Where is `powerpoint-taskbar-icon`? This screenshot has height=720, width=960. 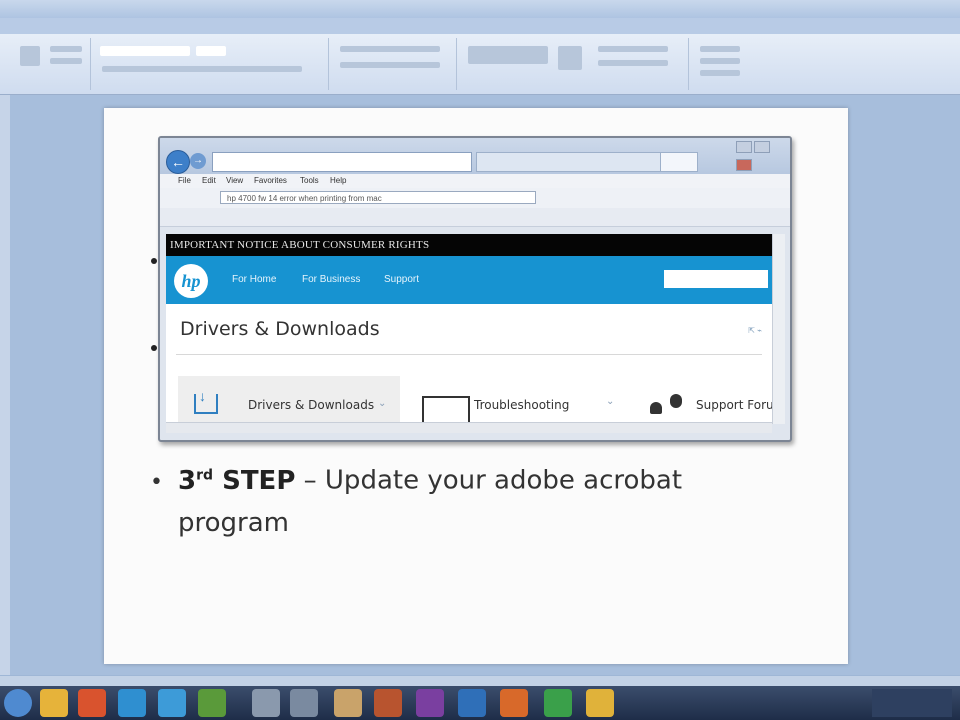 powerpoint-taskbar-icon is located at coordinates (514, 703).